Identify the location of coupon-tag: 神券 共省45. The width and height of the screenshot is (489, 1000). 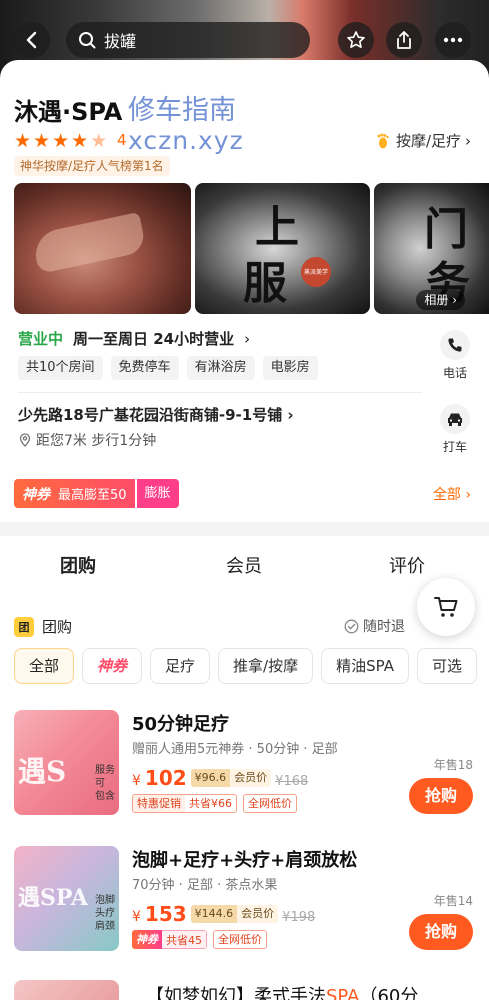
(169, 939).